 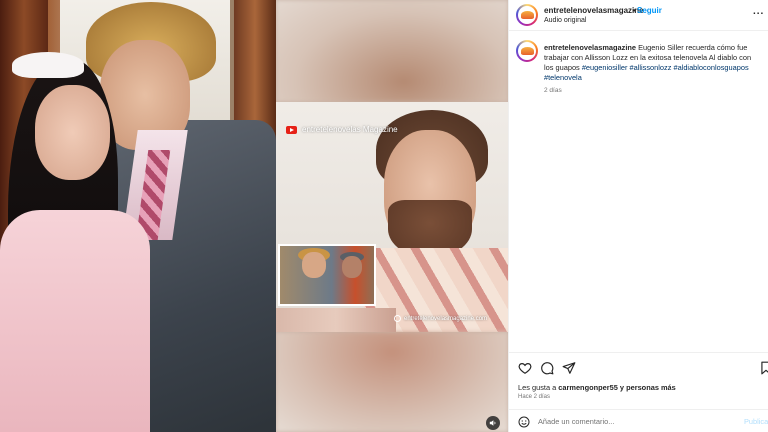 What do you see at coordinates (553, 90) in the screenshot?
I see `caption-timestamp: 2 días` at bounding box center [553, 90].